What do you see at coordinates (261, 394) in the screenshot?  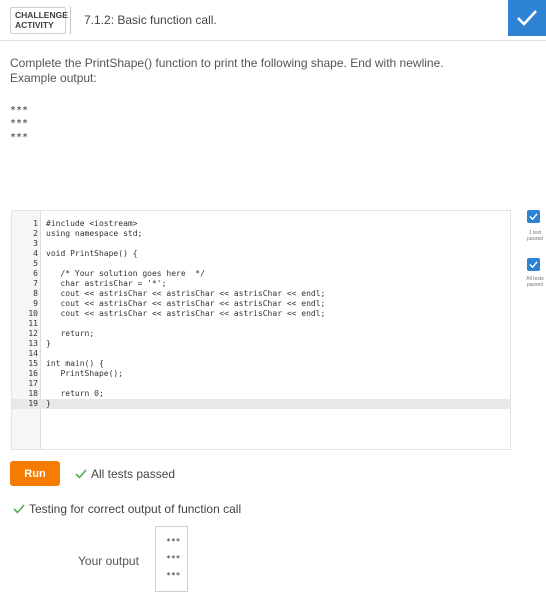 I see `code-line: 18 return 0;` at bounding box center [261, 394].